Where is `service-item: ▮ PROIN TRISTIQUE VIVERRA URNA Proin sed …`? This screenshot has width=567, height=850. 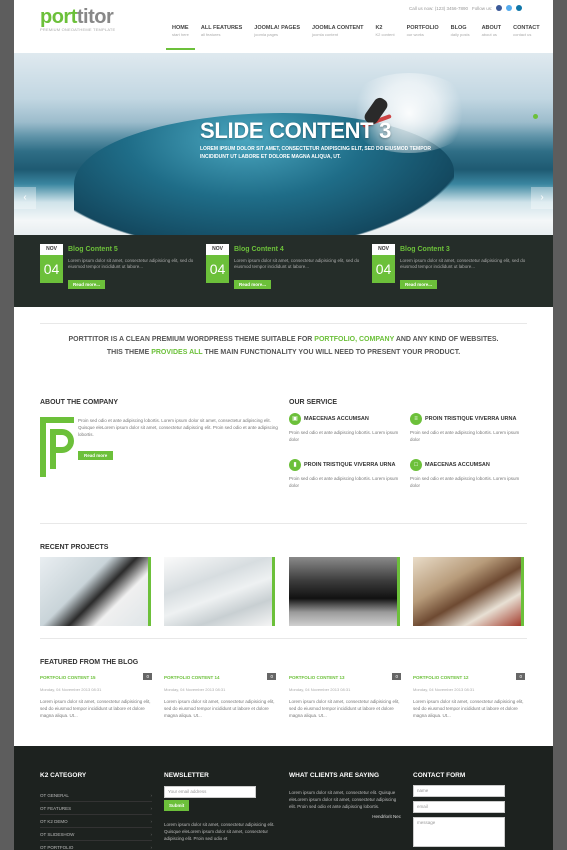
service-item: ▮ PROIN TRISTIQUE VIVERRA URNA Proin sed … is located at coordinates (344, 474).